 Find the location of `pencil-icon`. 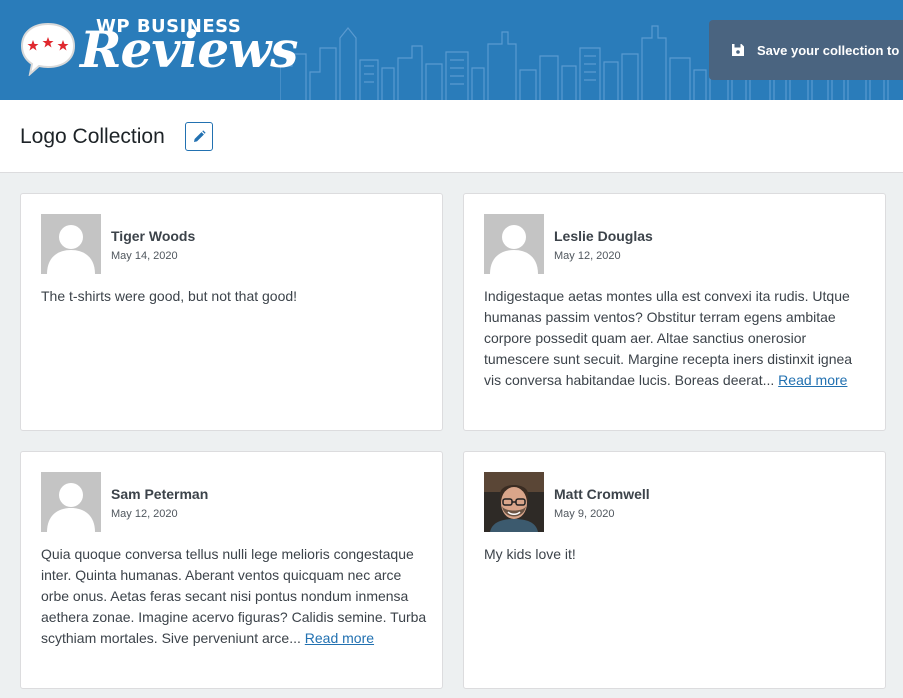

pencil-icon is located at coordinates (200, 135).